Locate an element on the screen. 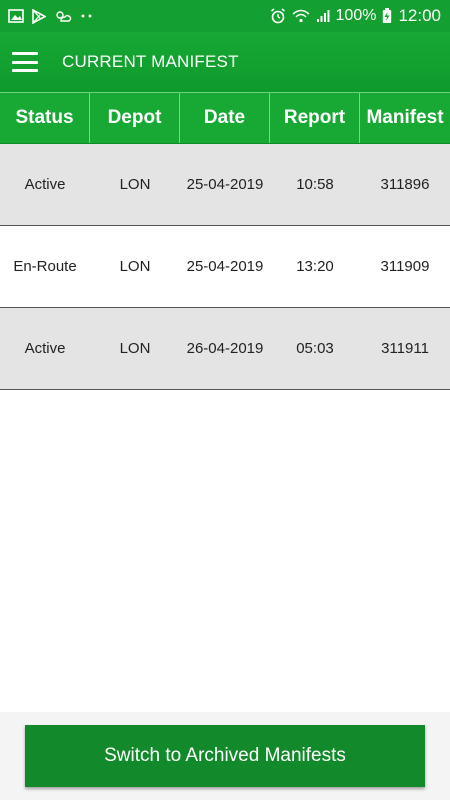  table-row: En-Route LON 25-04-2019 13:20 311909 is located at coordinates (225, 267).